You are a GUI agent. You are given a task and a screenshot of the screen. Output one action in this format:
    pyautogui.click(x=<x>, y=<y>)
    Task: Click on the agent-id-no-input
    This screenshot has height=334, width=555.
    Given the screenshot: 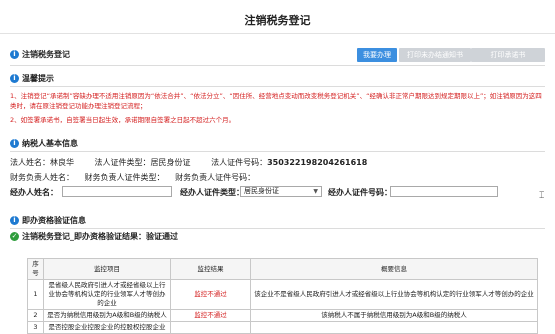 What is the action you would take?
    pyautogui.click(x=444, y=191)
    